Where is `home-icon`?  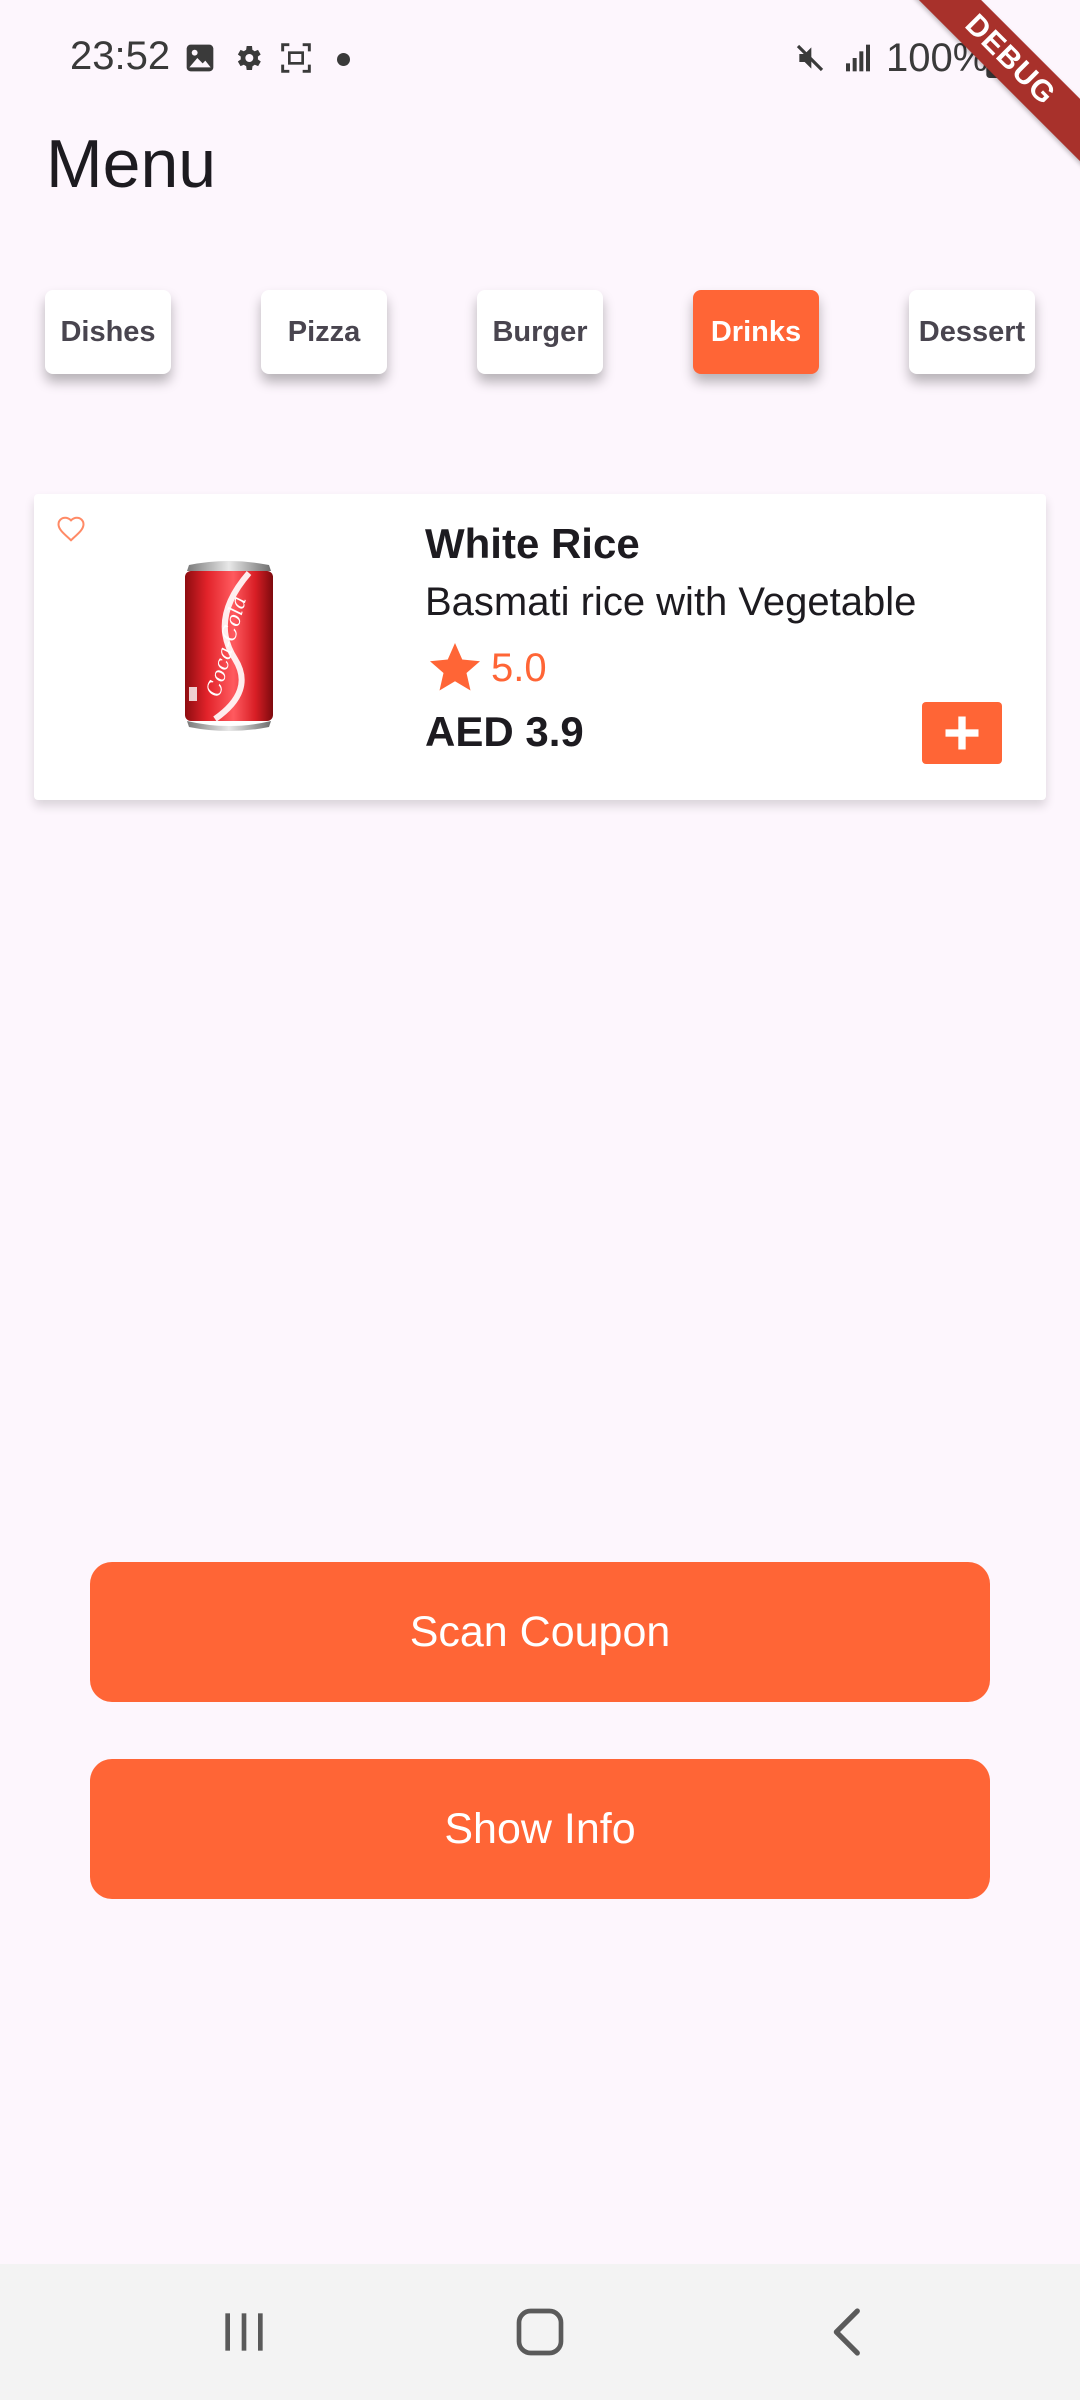
home-icon is located at coordinates (540, 2332).